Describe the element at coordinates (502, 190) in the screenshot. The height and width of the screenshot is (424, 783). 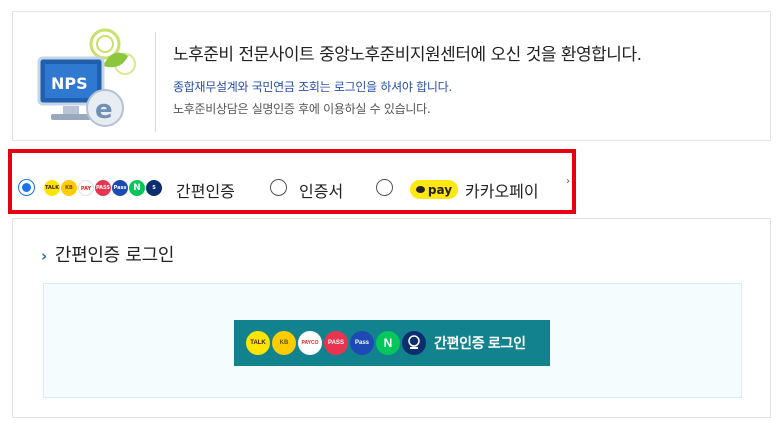
I see `option-kakaopay-label: 카카오페이` at that location.